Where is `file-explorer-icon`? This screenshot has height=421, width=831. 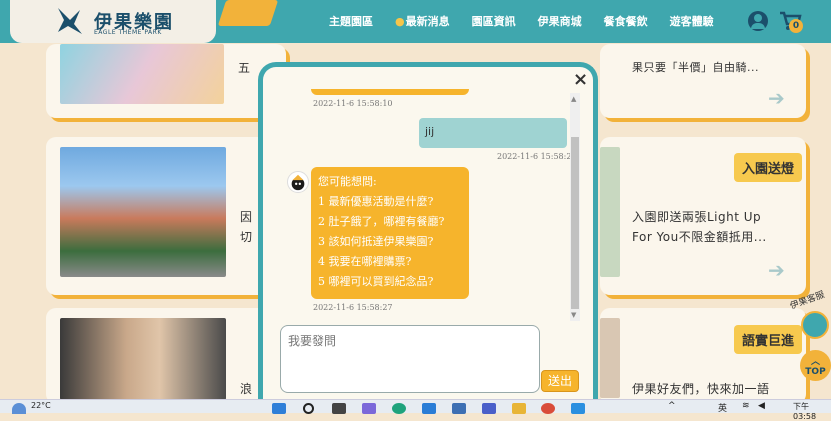
file-explorer-icon is located at coordinates (519, 408).